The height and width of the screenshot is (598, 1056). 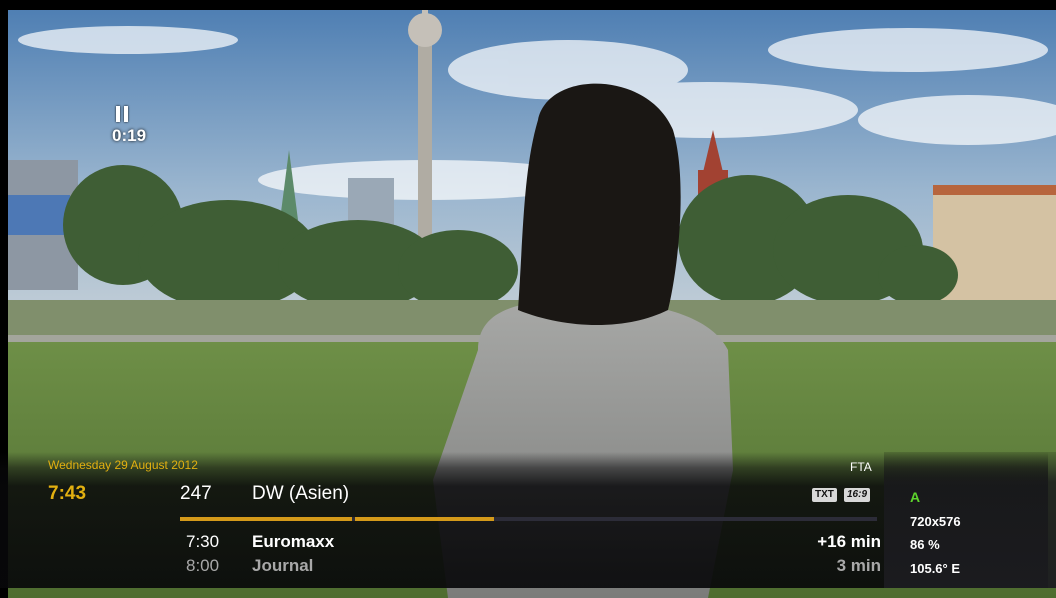 What do you see at coordinates (67, 493) in the screenshot?
I see `current-clock: 7:43` at bounding box center [67, 493].